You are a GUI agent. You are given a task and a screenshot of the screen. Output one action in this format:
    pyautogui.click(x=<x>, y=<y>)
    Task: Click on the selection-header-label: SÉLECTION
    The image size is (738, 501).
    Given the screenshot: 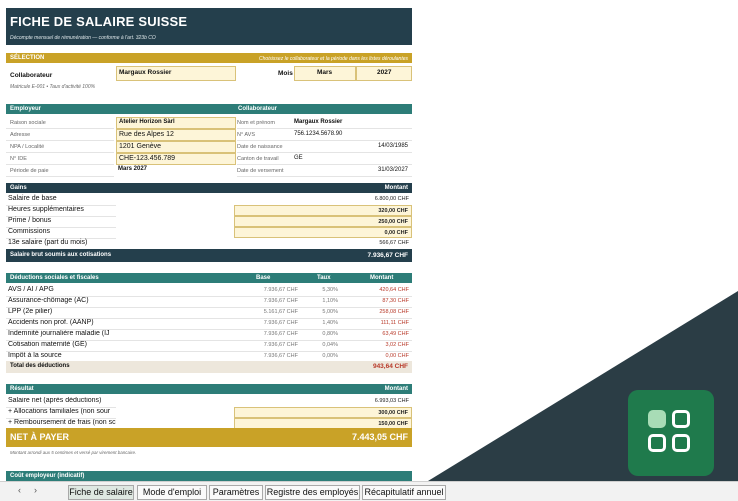 What is the action you would take?
    pyautogui.click(x=27, y=58)
    